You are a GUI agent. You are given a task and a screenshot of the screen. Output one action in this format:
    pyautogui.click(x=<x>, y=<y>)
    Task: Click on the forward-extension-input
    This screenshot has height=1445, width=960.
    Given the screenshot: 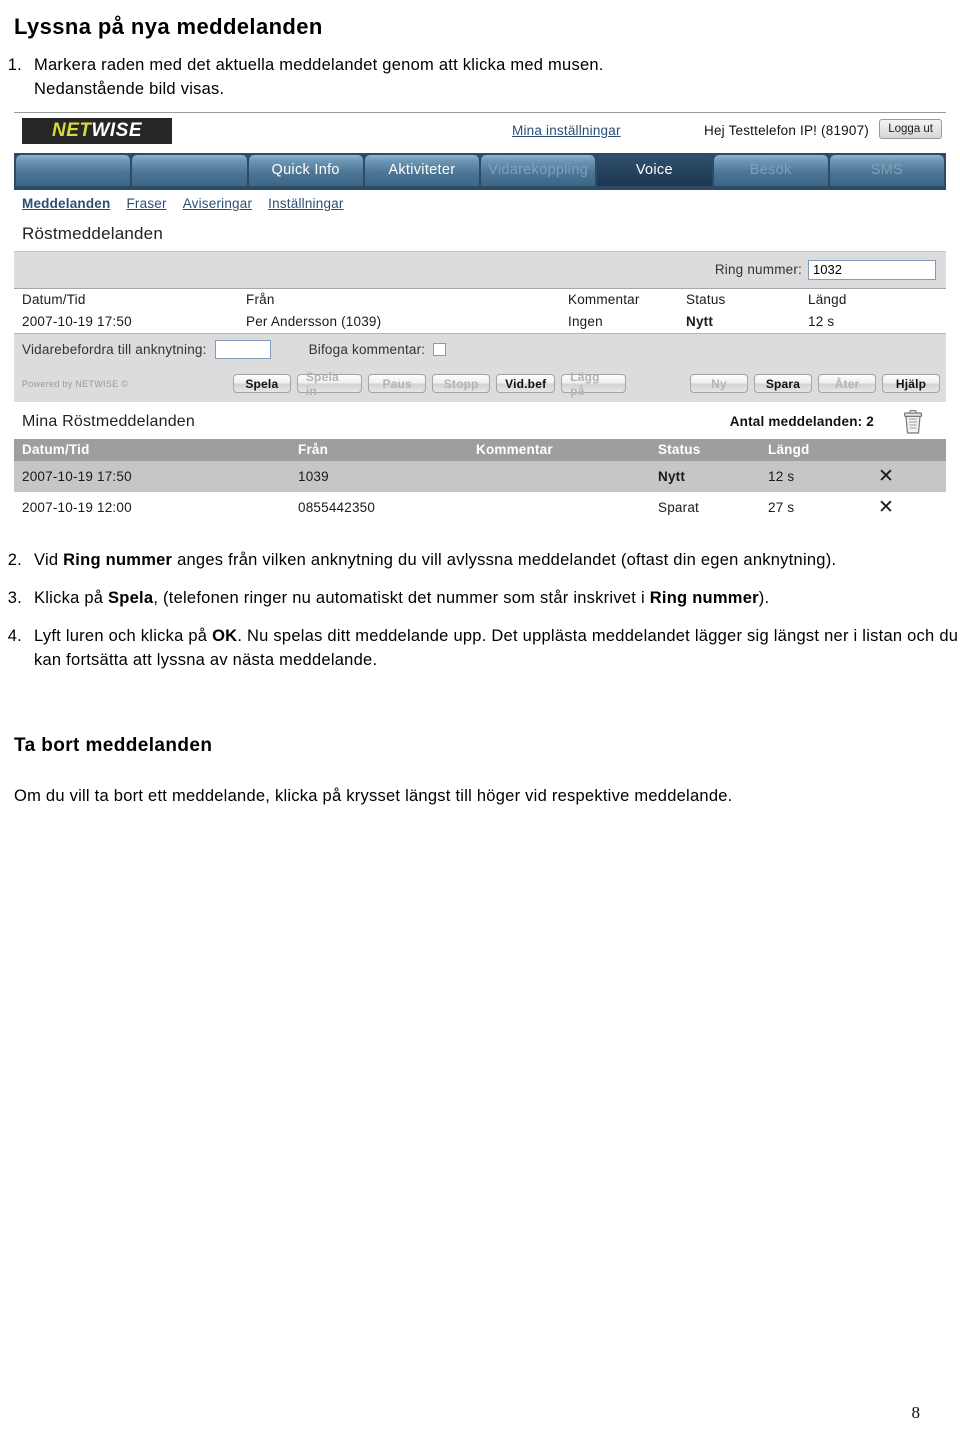 What is the action you would take?
    pyautogui.click(x=242, y=350)
    